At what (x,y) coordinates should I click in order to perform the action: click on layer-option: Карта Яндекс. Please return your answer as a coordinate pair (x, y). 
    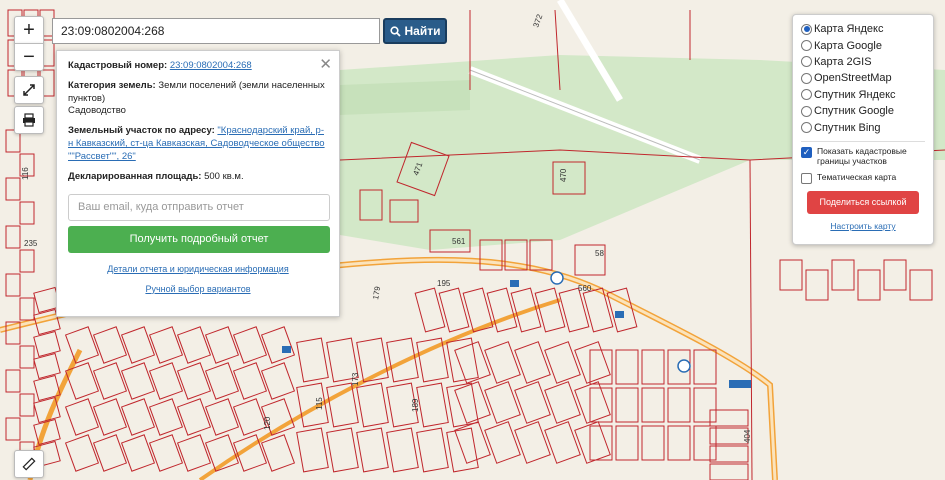
    Looking at the image, I should click on (863, 29).